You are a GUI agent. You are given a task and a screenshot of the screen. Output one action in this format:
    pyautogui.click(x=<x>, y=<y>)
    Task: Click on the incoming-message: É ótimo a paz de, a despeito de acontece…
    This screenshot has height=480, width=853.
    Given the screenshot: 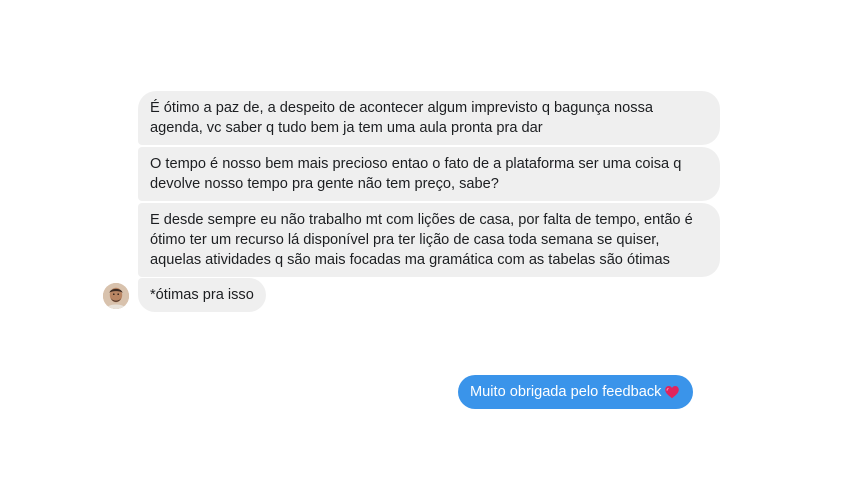 What is the action you would take?
    pyautogui.click(x=429, y=118)
    